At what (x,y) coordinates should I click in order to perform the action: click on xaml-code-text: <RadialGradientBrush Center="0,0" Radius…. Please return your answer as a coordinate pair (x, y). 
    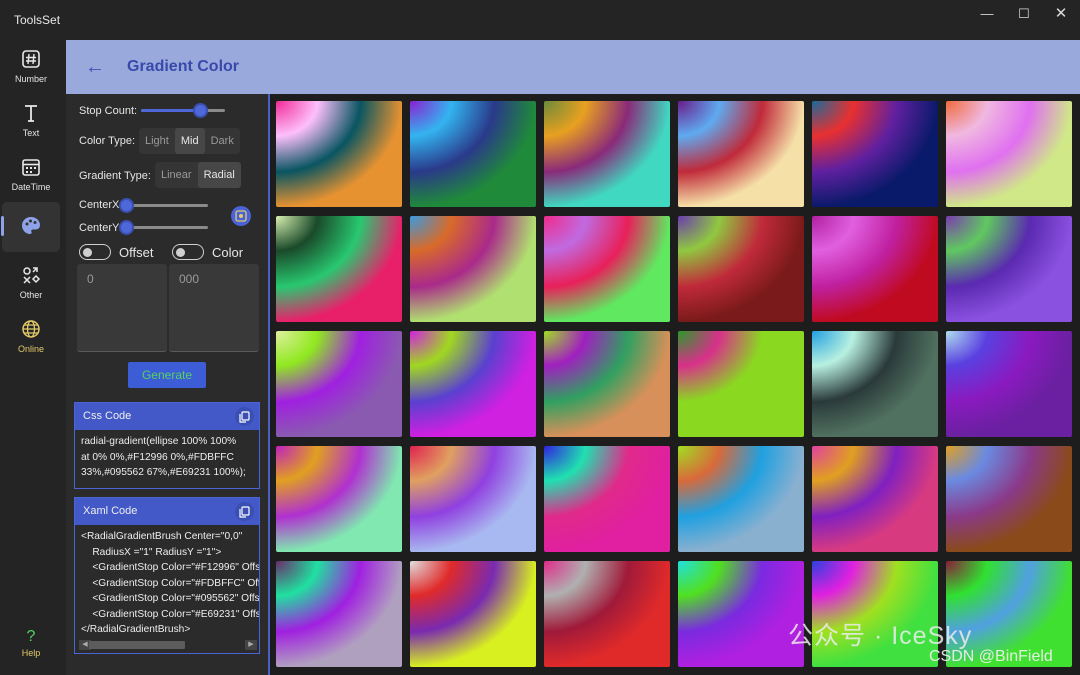
    Looking at the image, I should click on (167, 580).